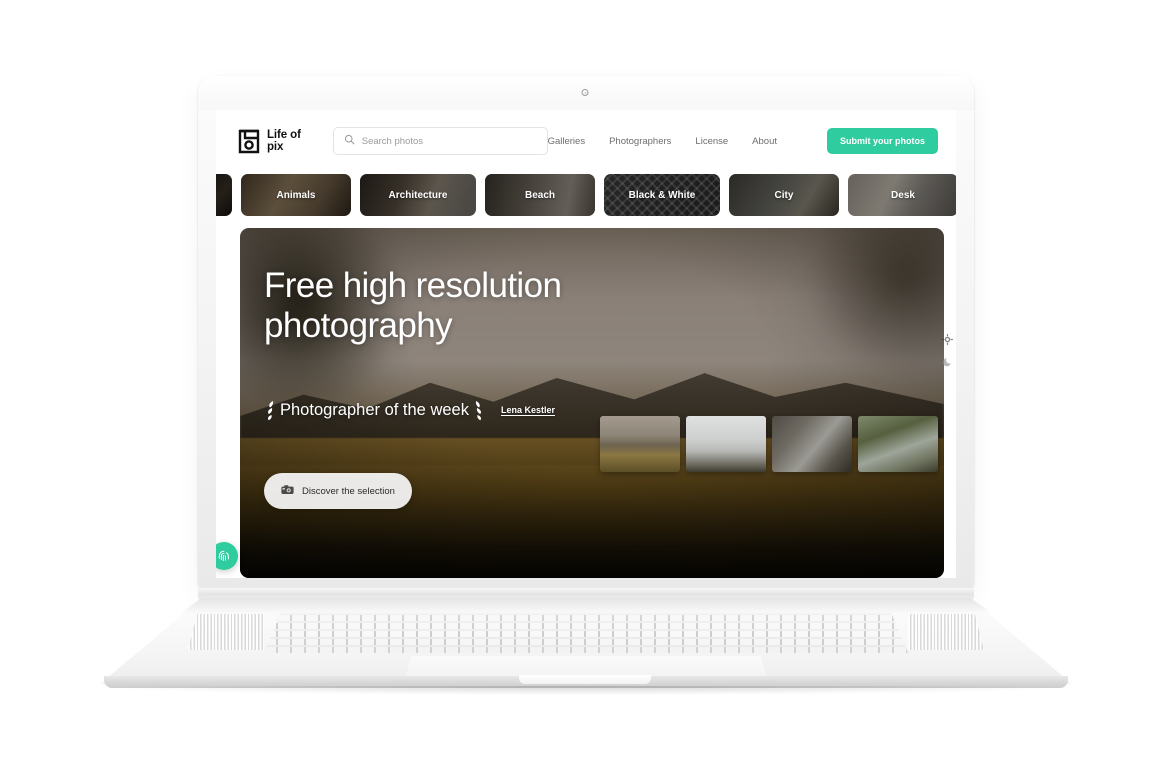  I want to click on discover-label: Discover the selection, so click(348, 491).